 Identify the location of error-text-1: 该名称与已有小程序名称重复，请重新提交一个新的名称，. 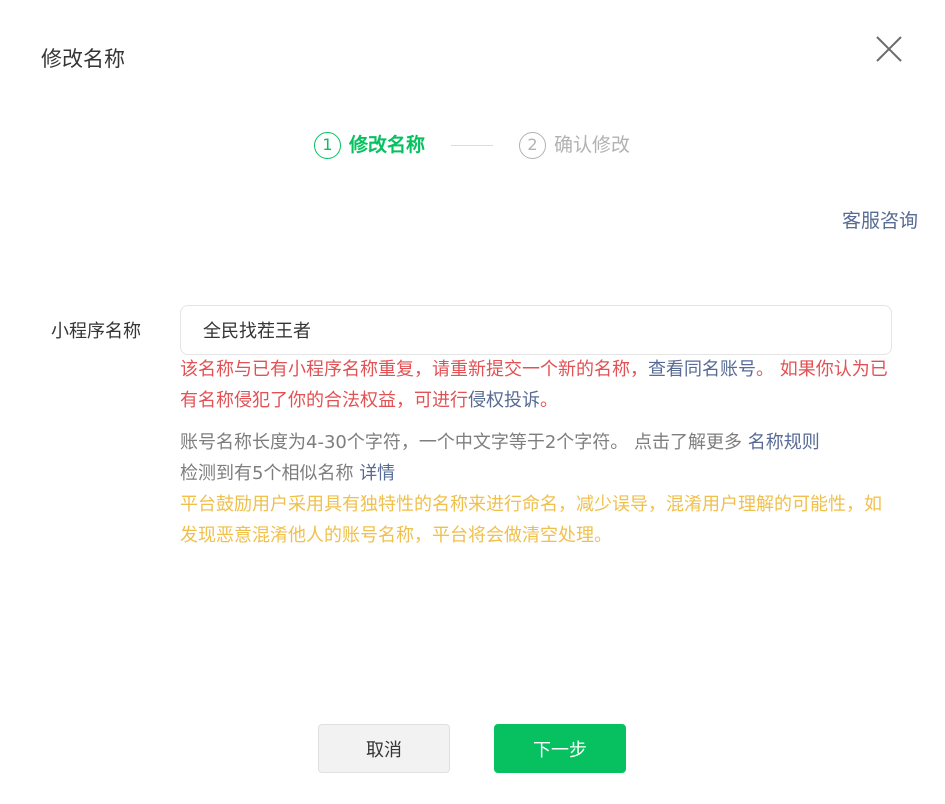
(414, 369).